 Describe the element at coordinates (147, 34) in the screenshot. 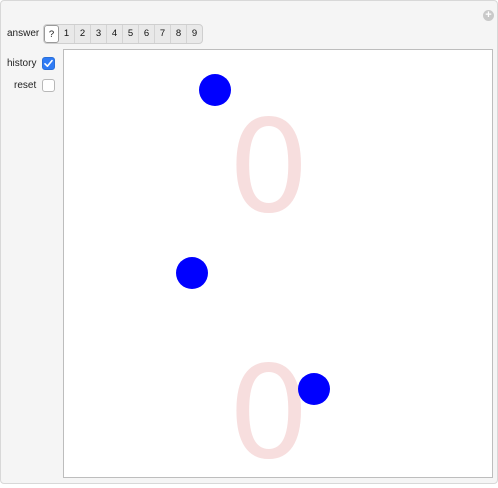

I see `answer-option-6: 6` at that location.